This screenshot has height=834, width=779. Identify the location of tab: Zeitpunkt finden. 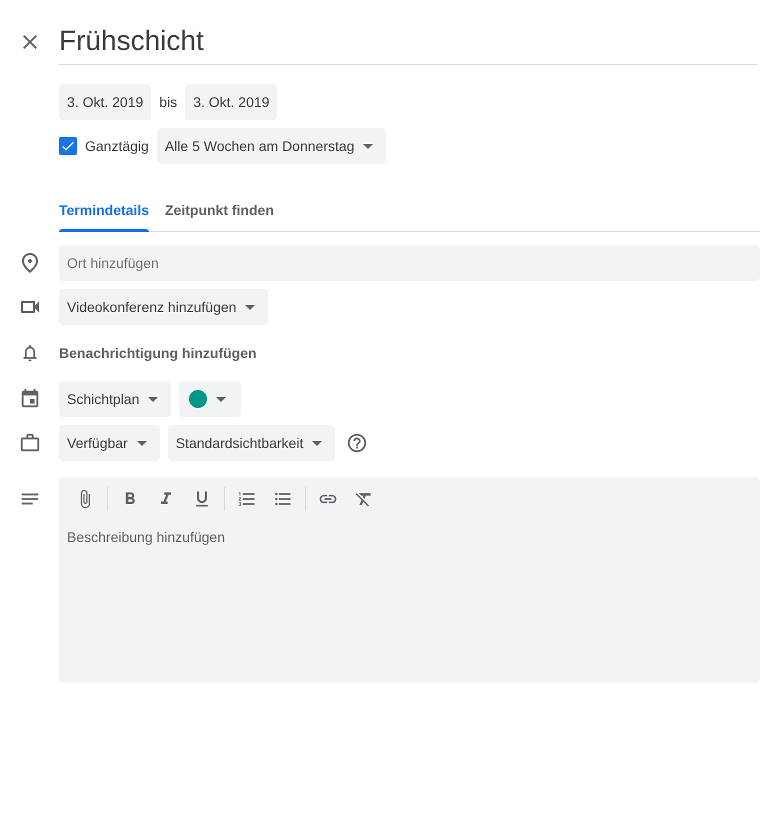
(219, 210).